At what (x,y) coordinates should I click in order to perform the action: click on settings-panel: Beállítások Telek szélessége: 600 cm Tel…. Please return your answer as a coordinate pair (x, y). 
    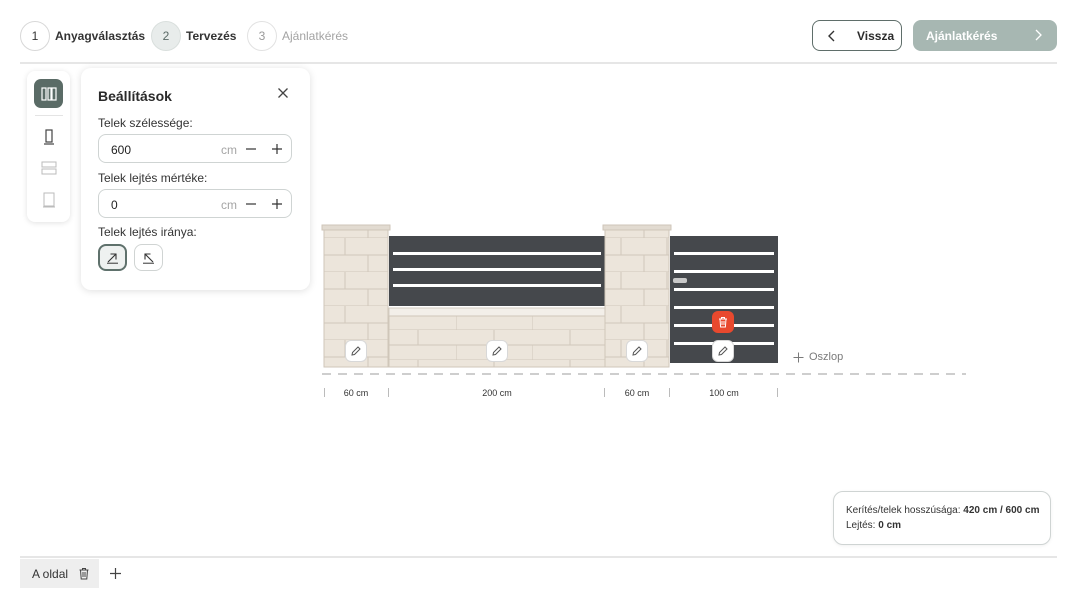
    Looking at the image, I should click on (195, 179).